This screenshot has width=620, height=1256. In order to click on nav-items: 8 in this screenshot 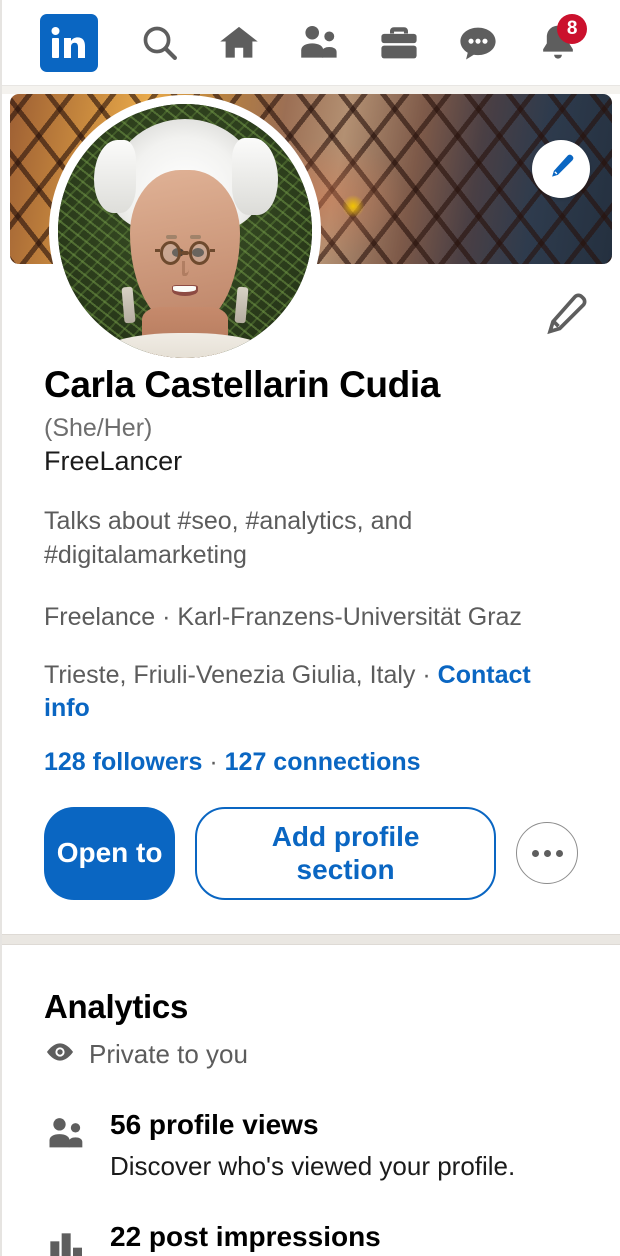, I will do `click(348, 43)`.